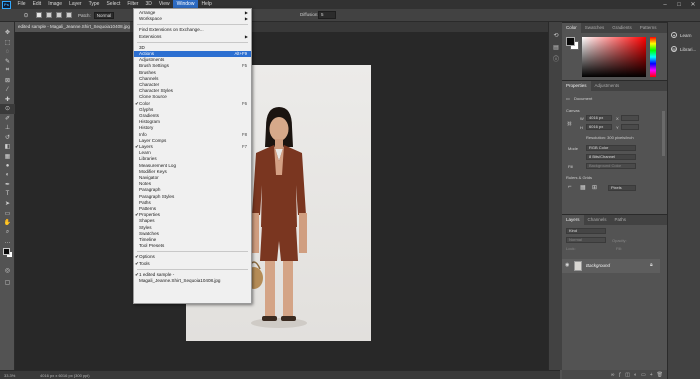  I want to click on layer-name: Background, so click(598, 265).